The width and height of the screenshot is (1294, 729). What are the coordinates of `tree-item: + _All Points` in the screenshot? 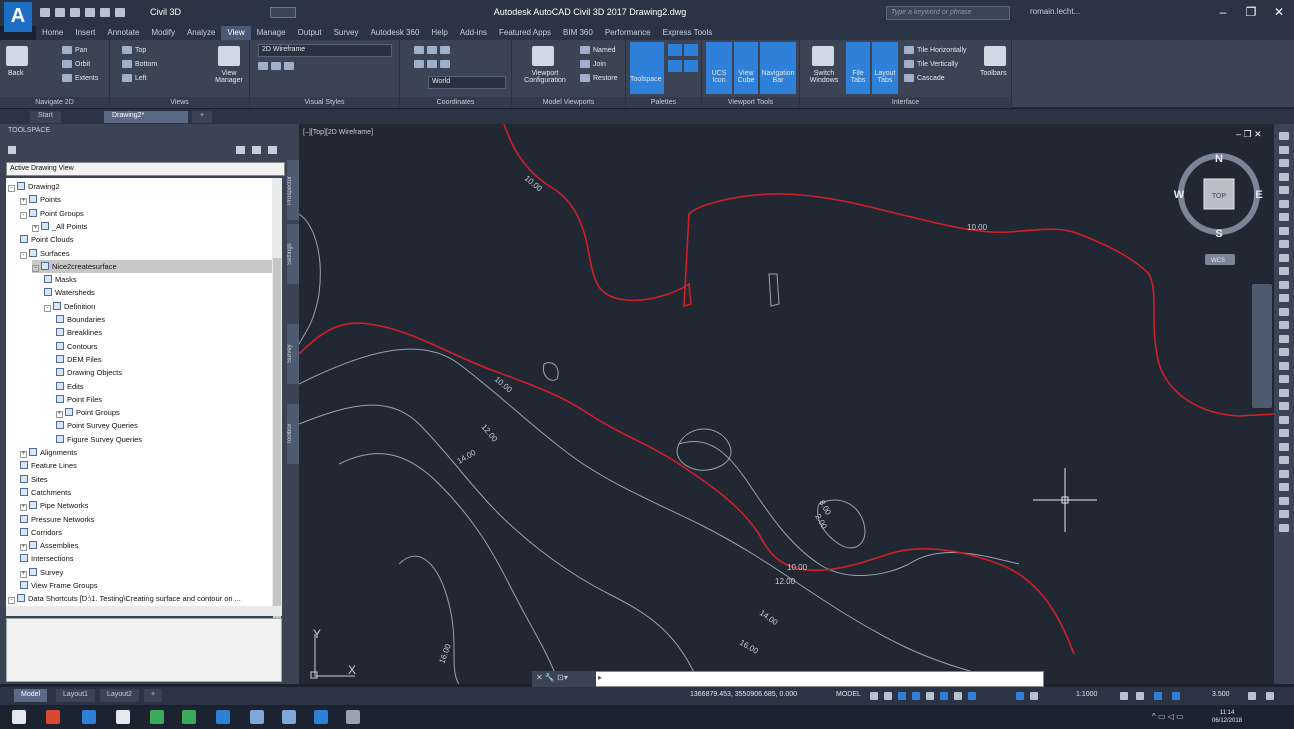 It's located at (59, 226).